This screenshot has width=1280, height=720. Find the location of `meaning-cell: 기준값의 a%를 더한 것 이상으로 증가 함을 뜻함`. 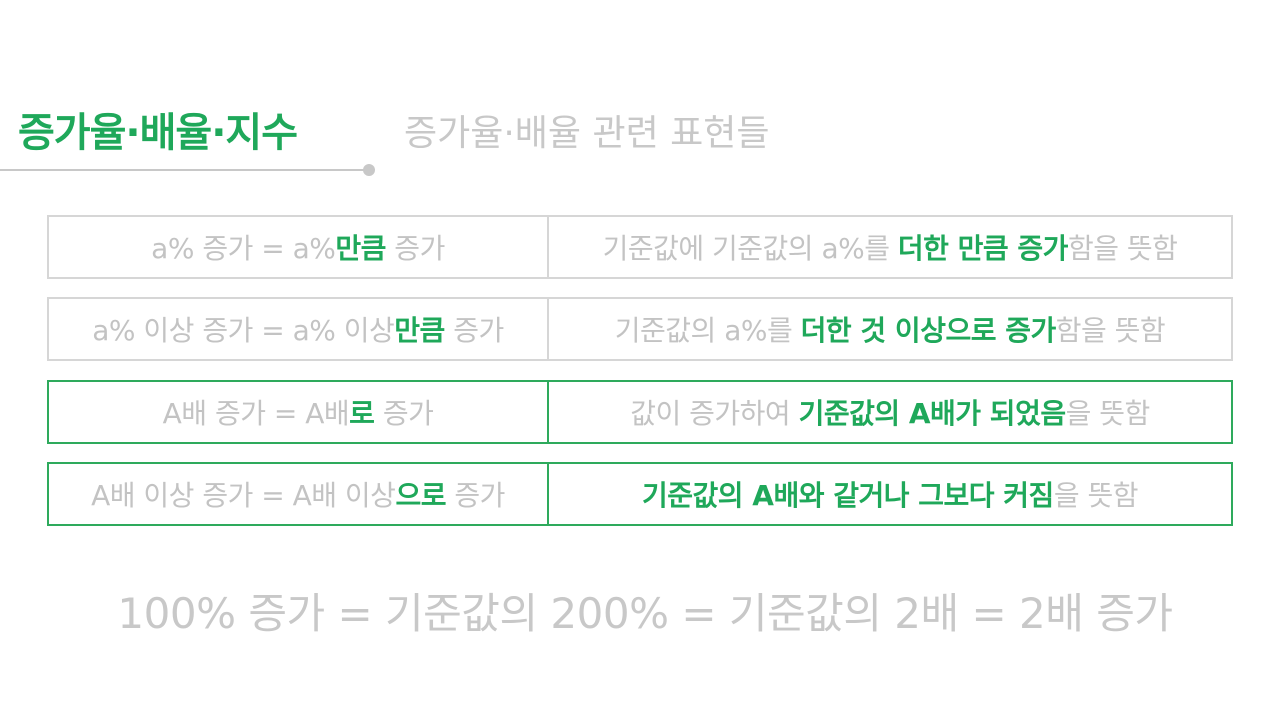

meaning-cell: 기준값의 a%를 더한 것 이상으로 증가 함을 뜻함 is located at coordinates (890, 329).